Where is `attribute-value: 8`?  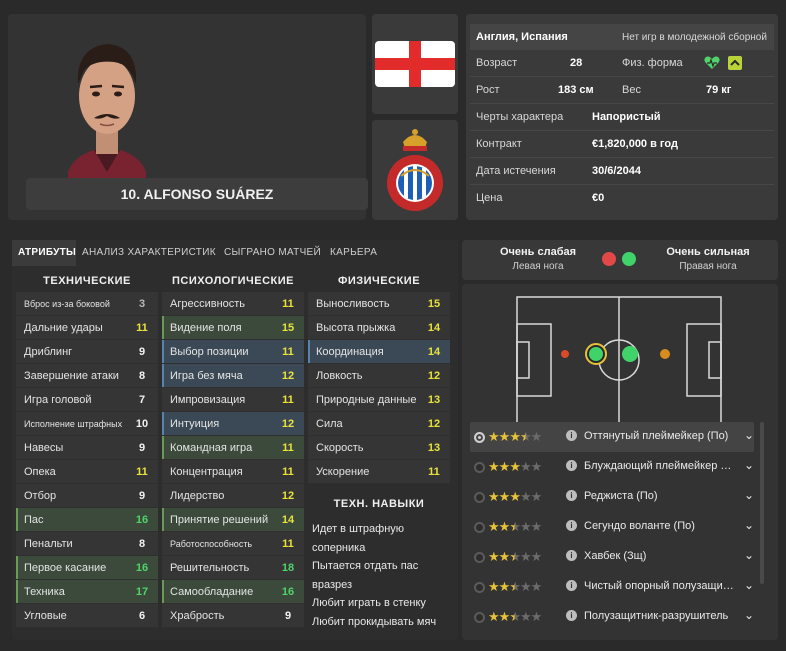
attribute-value: 8 is located at coordinates (142, 544).